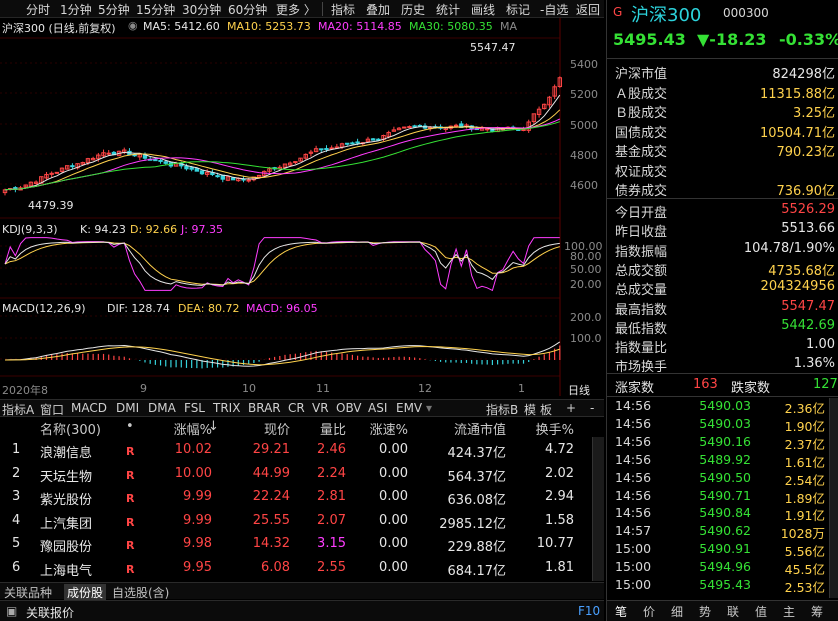 This screenshot has width=838, height=621. Describe the element at coordinates (546, 409) in the screenshot. I see `template-button-2: 板` at that location.